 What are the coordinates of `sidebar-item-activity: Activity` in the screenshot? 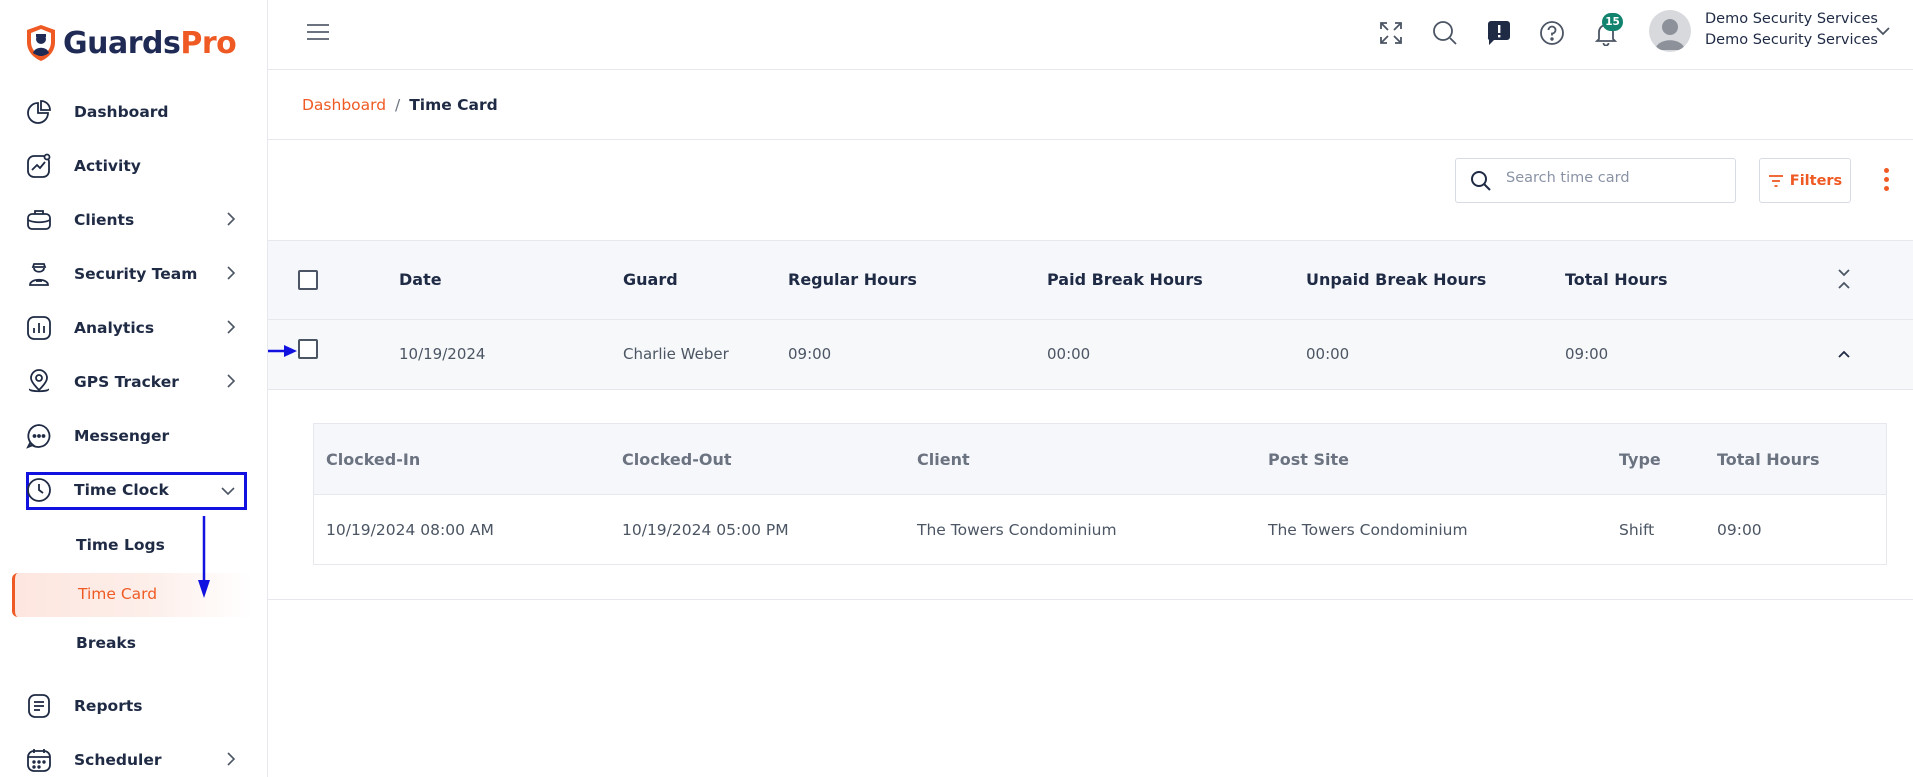 It's located at (135, 166).